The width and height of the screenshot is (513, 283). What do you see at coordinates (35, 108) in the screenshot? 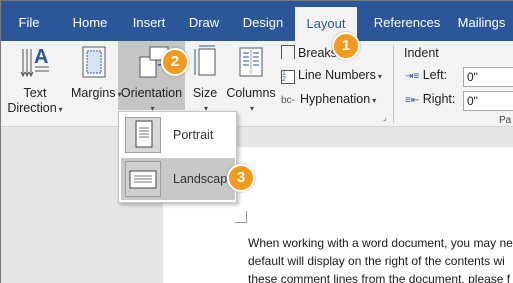
I see `text-direction-label-2: Direction ▾` at bounding box center [35, 108].